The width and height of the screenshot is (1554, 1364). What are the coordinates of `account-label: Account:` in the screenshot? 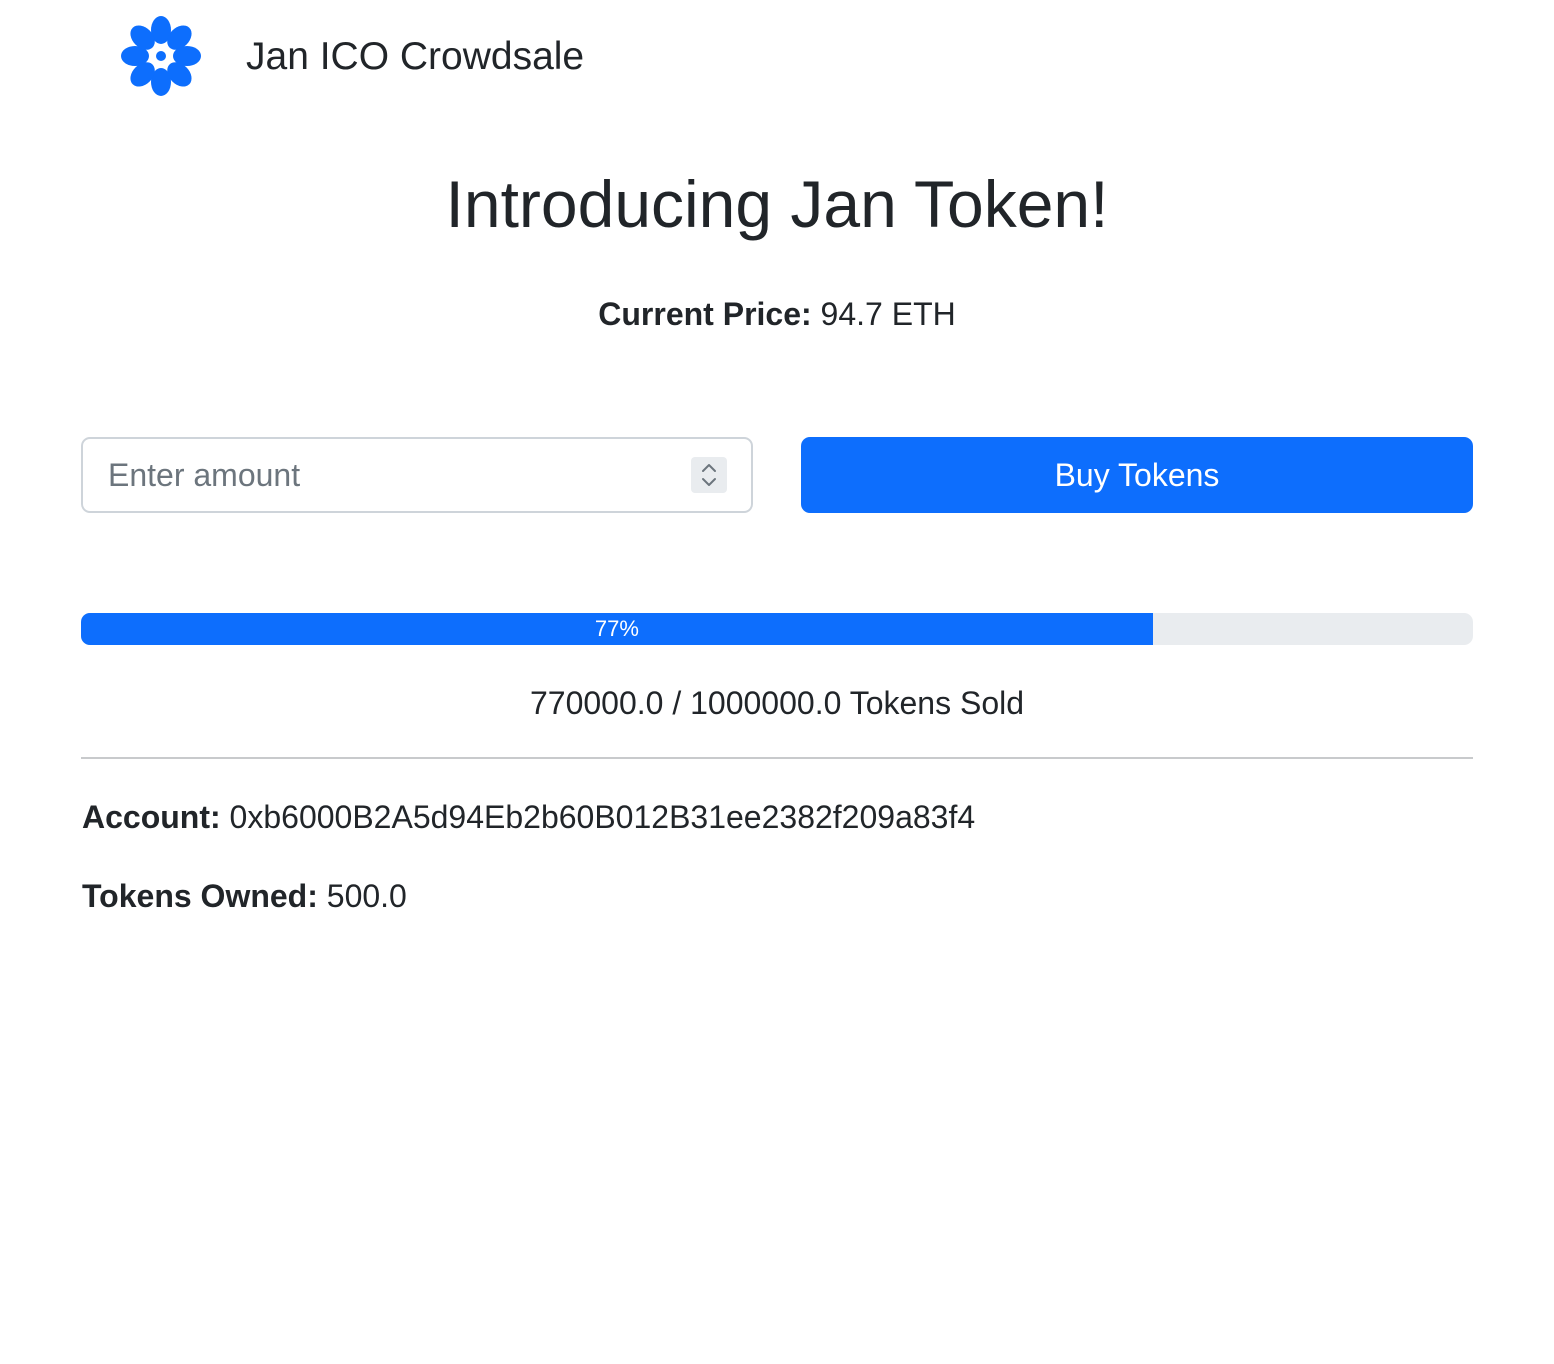 It's located at (151, 817).